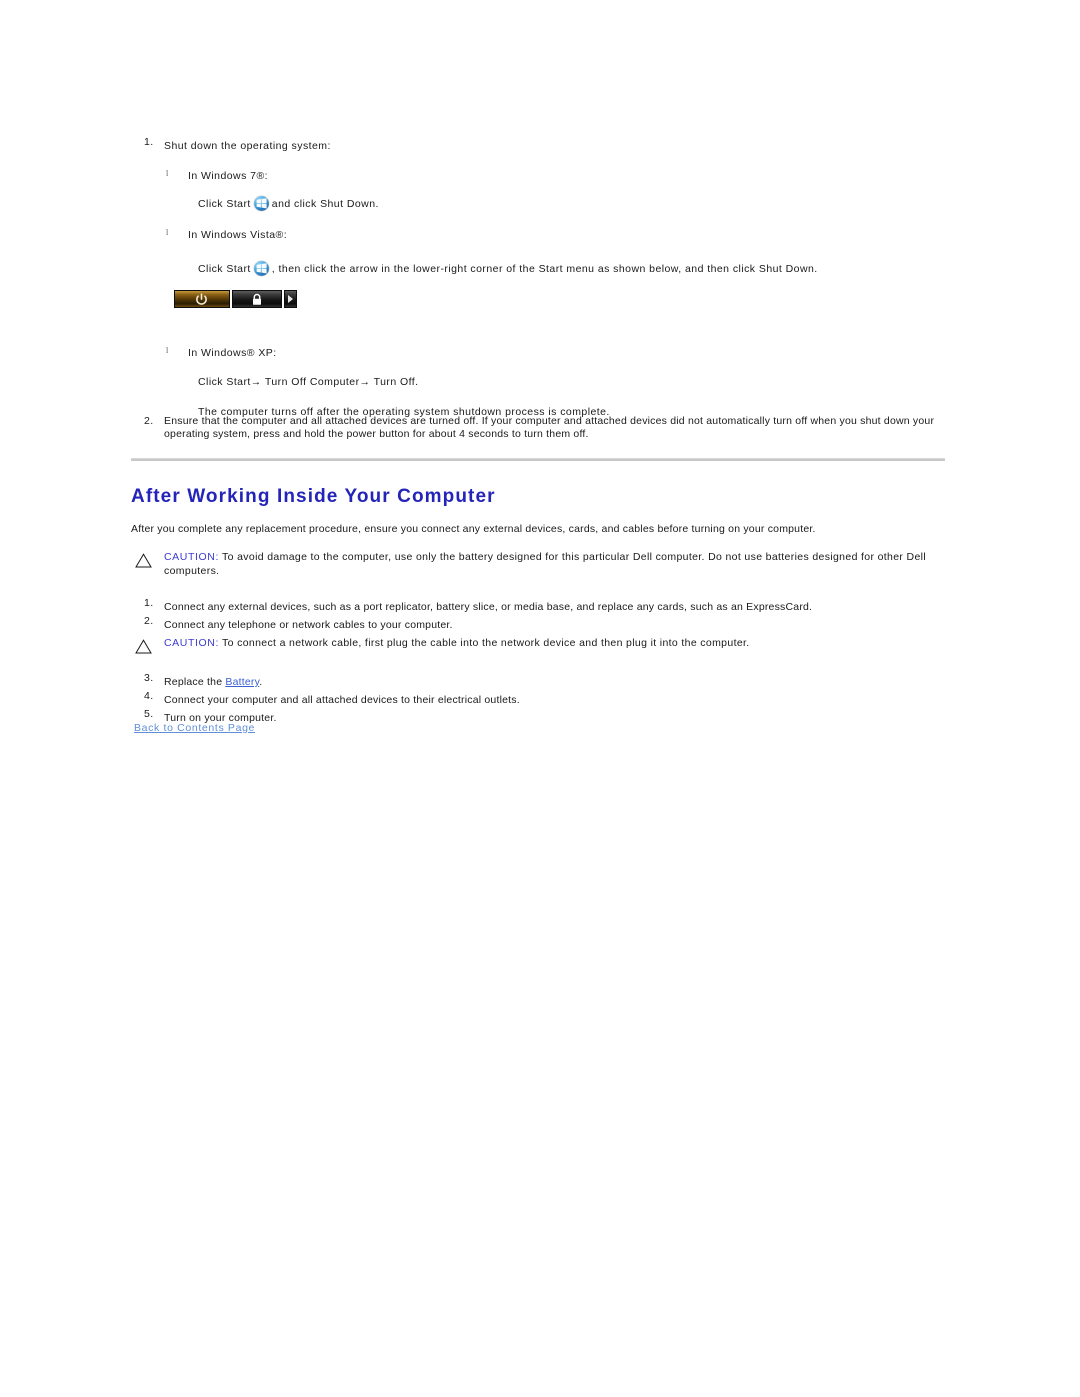 The height and width of the screenshot is (1397, 1080). Describe the element at coordinates (325, 204) in the screenshot. I see `windows-7-instruction-after: and click Shut Down.` at that location.